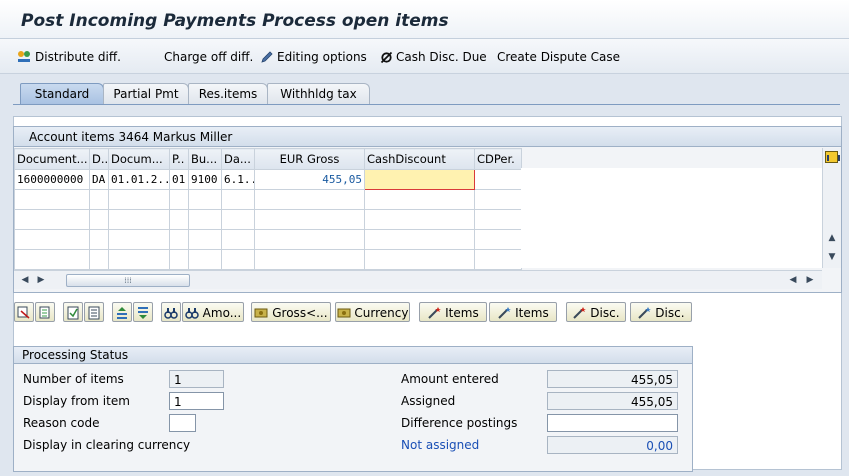 The height and width of the screenshot is (476, 849). What do you see at coordinates (182, 423) in the screenshot?
I see `reason-code-input` at bounding box center [182, 423].